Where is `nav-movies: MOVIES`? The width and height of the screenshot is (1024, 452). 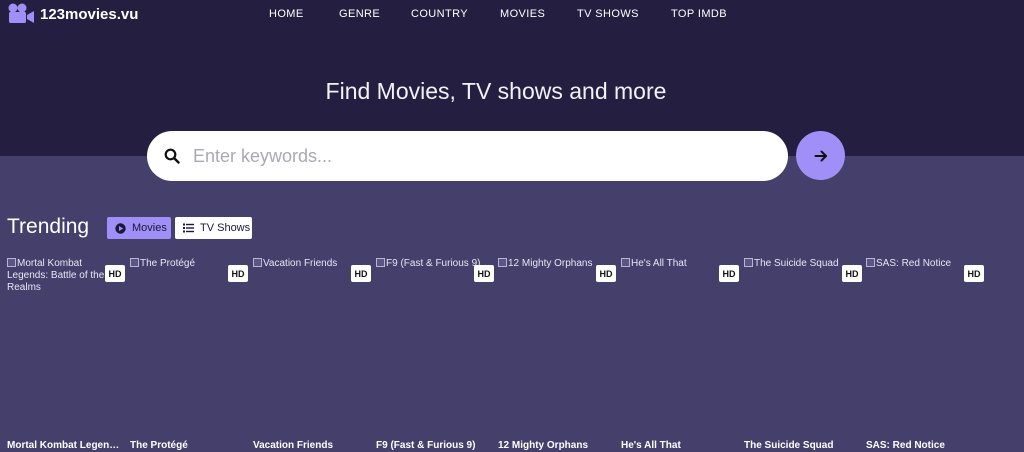
nav-movies: MOVIES is located at coordinates (522, 14).